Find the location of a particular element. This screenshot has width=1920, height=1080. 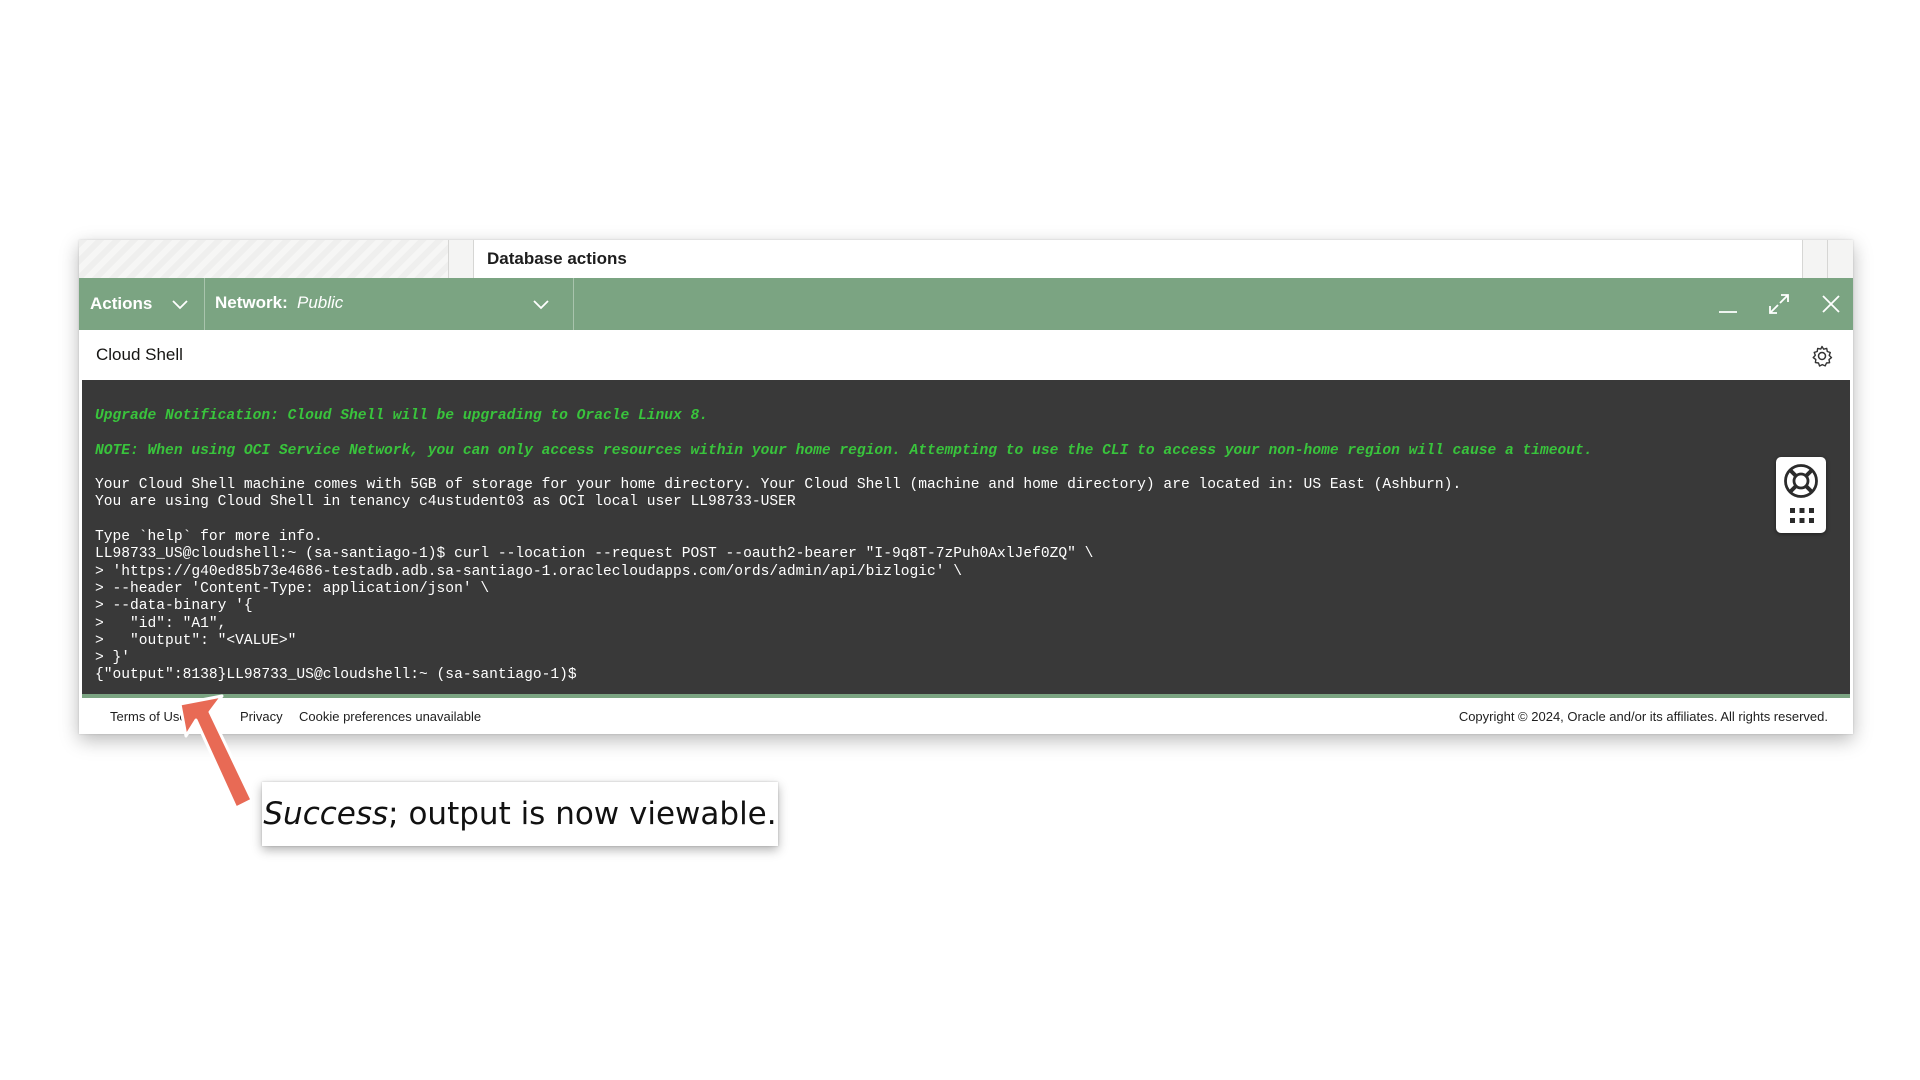

network-value: Public is located at coordinates (320, 302).